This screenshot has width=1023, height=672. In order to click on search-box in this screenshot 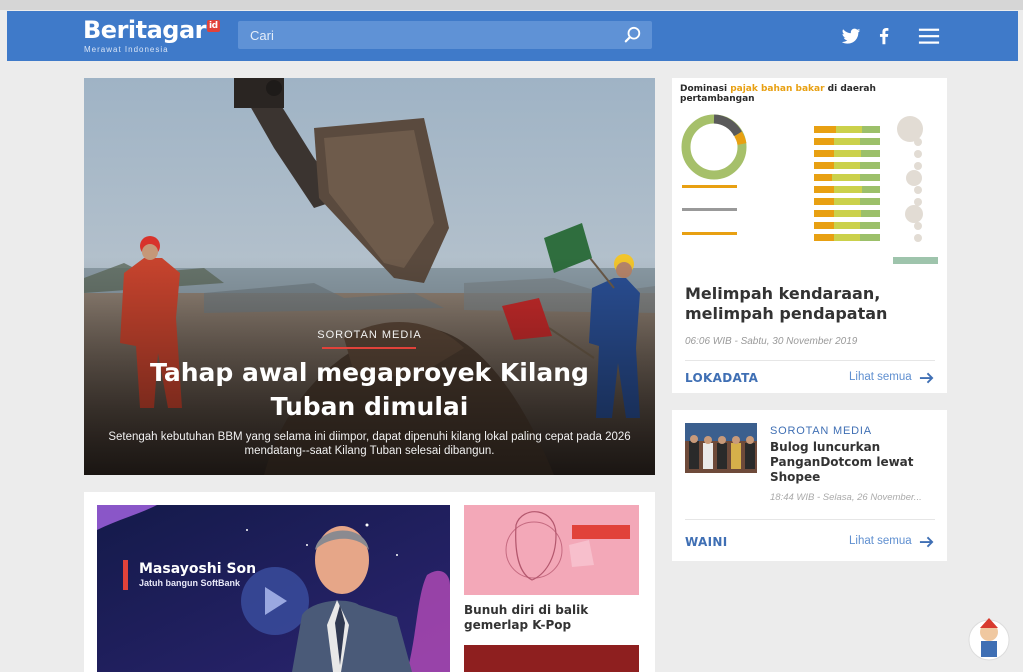, I will do `click(445, 35)`.